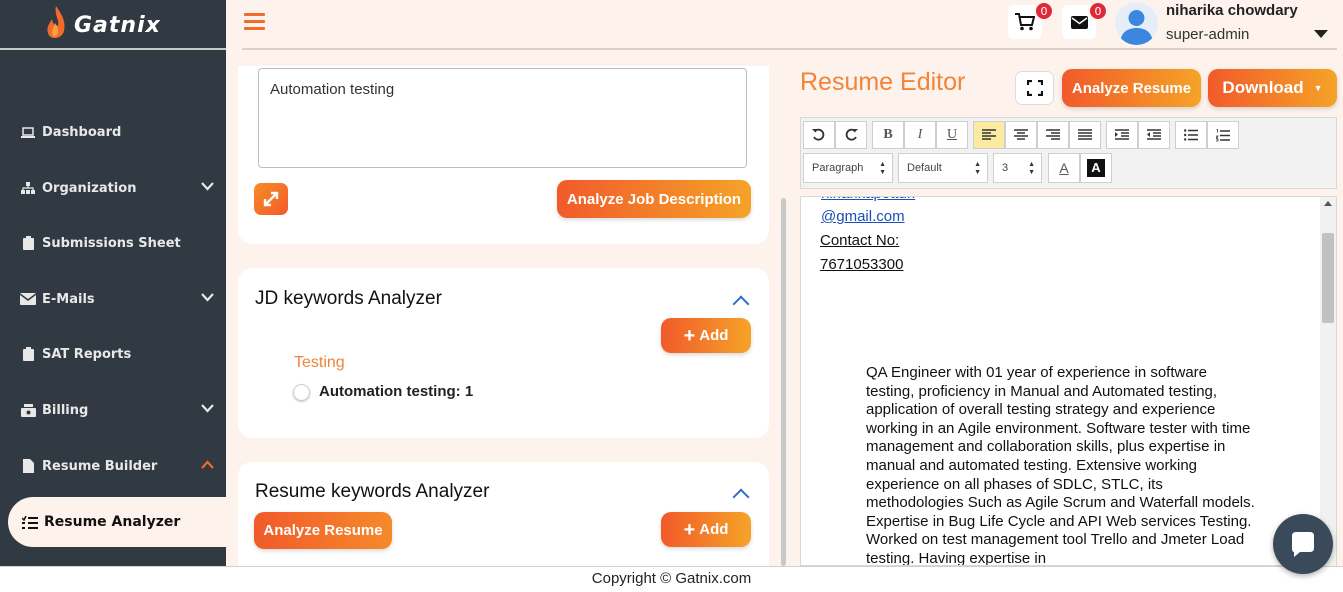  I want to click on font-color-button: A, so click(1064, 168).